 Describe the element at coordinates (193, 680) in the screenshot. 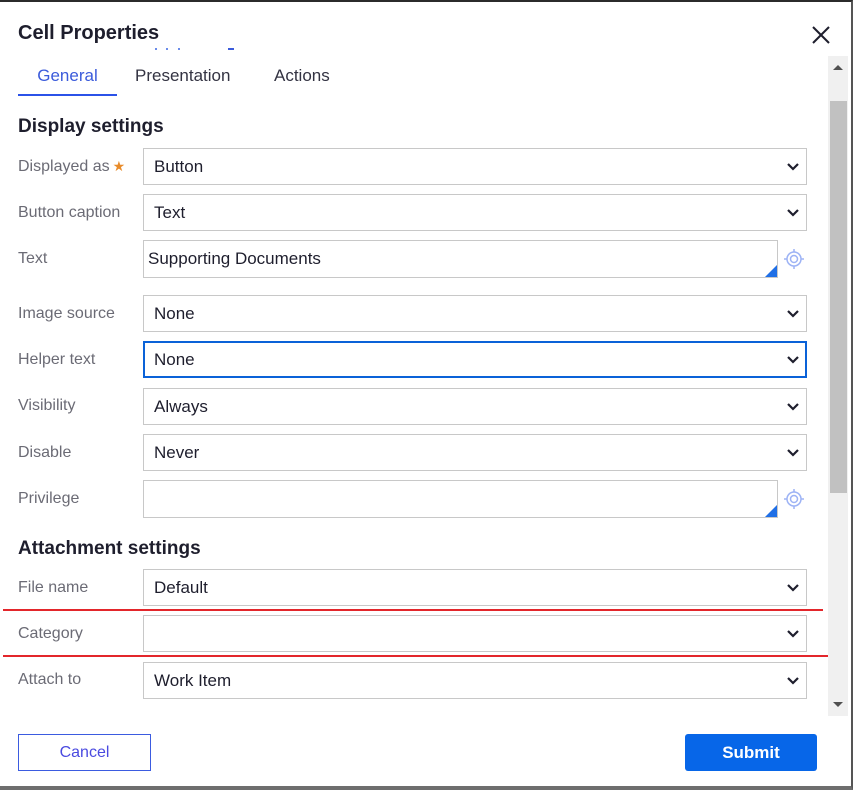

I see `attach-to-value: Work Item` at that location.